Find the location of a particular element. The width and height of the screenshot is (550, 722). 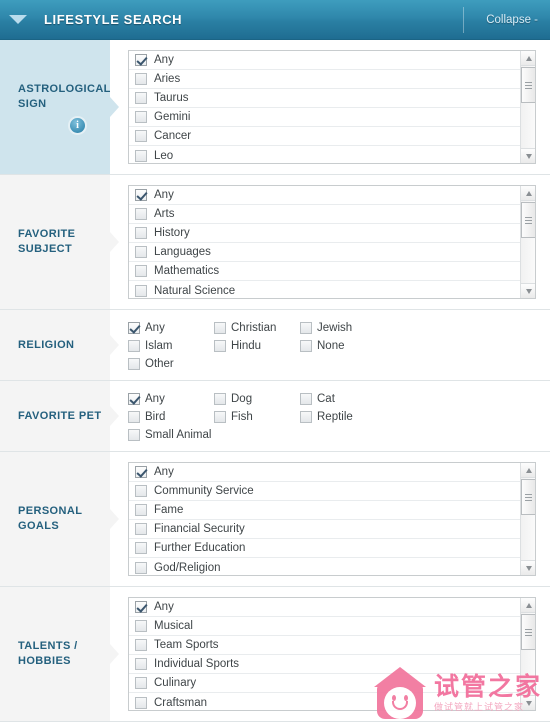

checkbox-option: Christian is located at coordinates (257, 328).